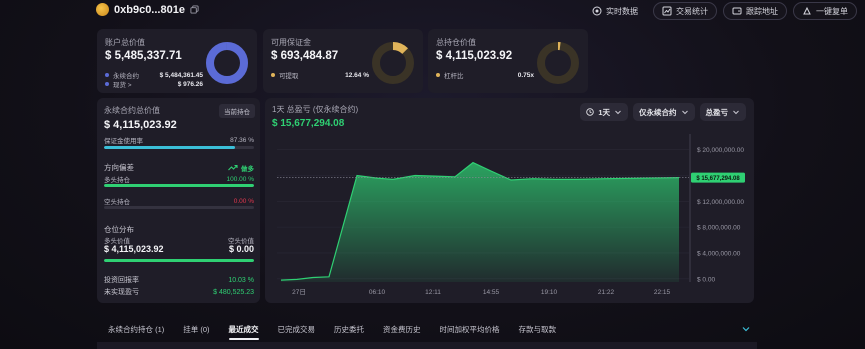 Image resolution: width=865 pixels, height=349 pixels. What do you see at coordinates (179, 140) in the screenshot?
I see `margin-usage-row: 保证金使用率 87.36 %` at bounding box center [179, 140].